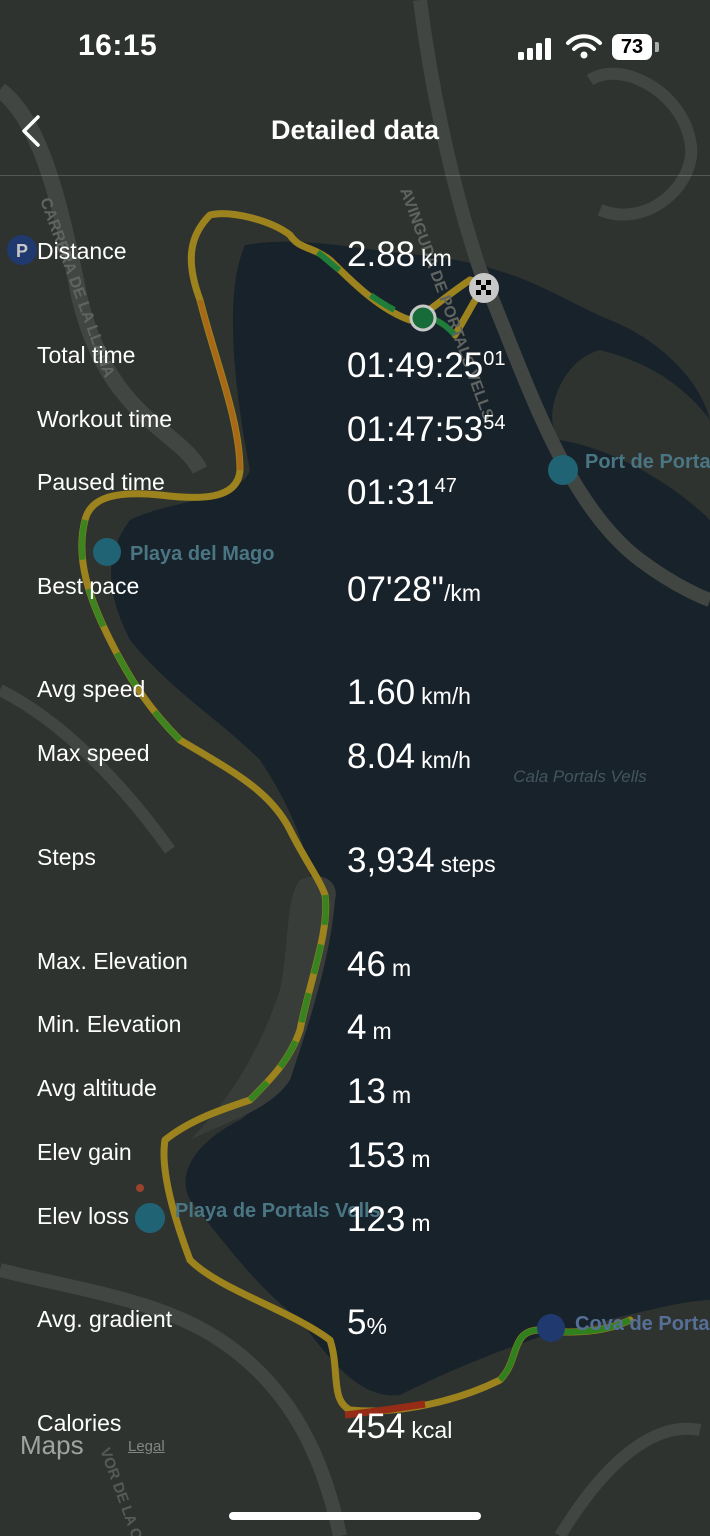  Describe the element at coordinates (146, 1446) in the screenshot. I see `legal-link: Legal` at that location.